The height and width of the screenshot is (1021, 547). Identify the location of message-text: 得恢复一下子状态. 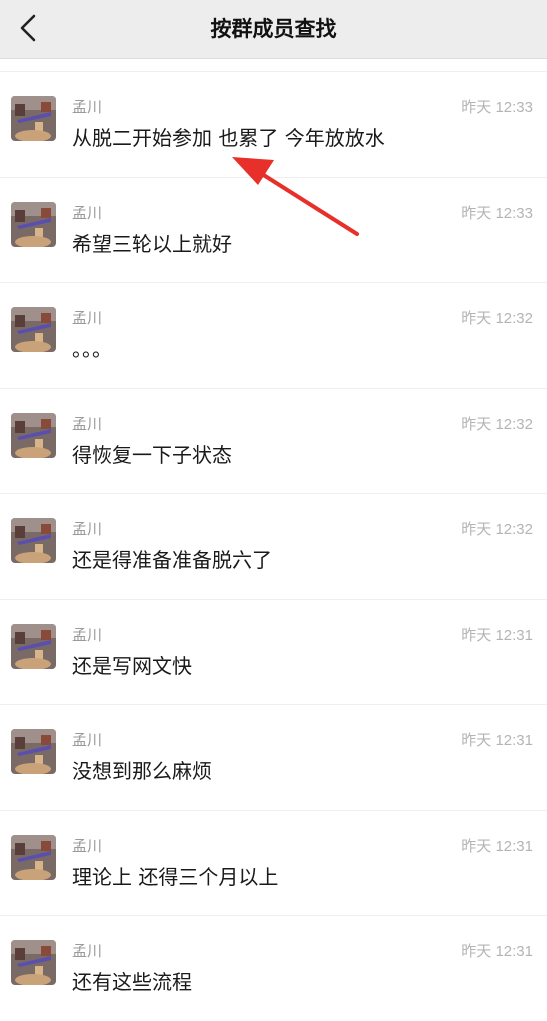
(152, 454).